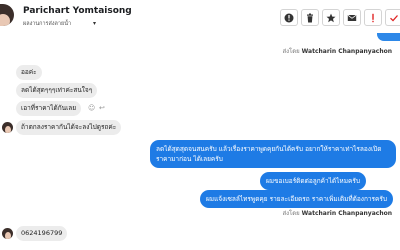  What do you see at coordinates (69, 127) in the screenshot?
I see `incoming-message: ถ้าตกลงราคากันได้จะลงไปดูรถค่ะ` at bounding box center [69, 127].